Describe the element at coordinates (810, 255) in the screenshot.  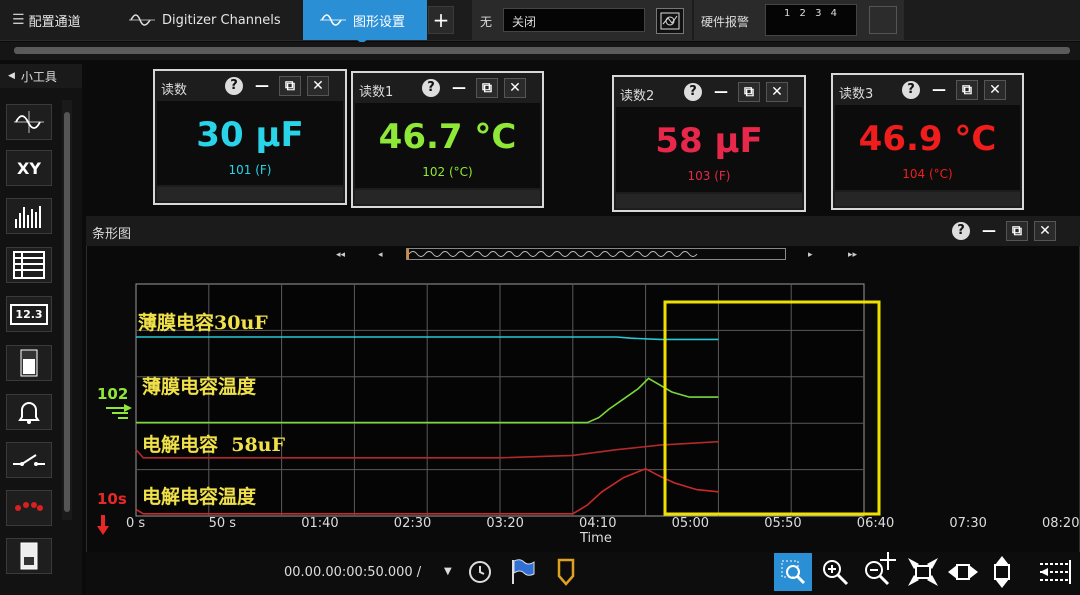
I see `nav-next-button: ▸` at that location.